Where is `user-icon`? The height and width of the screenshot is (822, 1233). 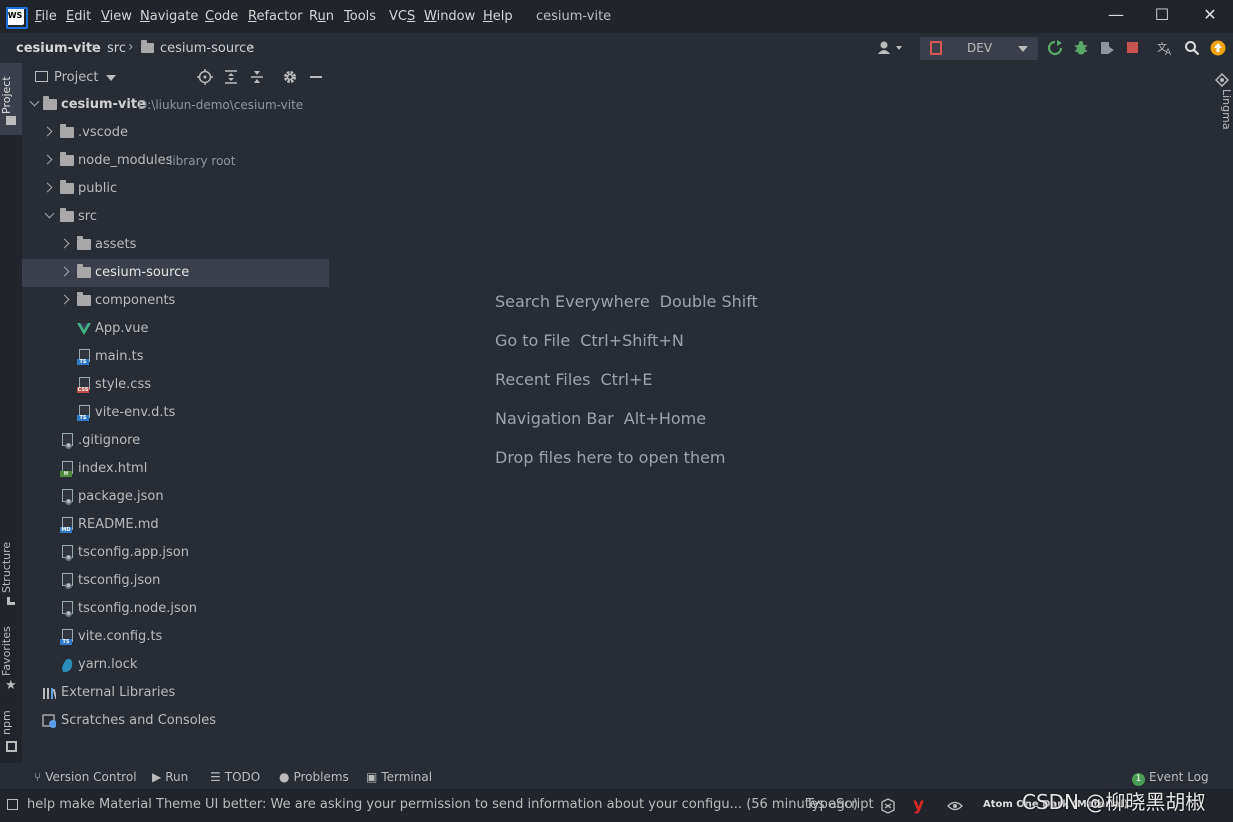
user-icon is located at coordinates (890, 48).